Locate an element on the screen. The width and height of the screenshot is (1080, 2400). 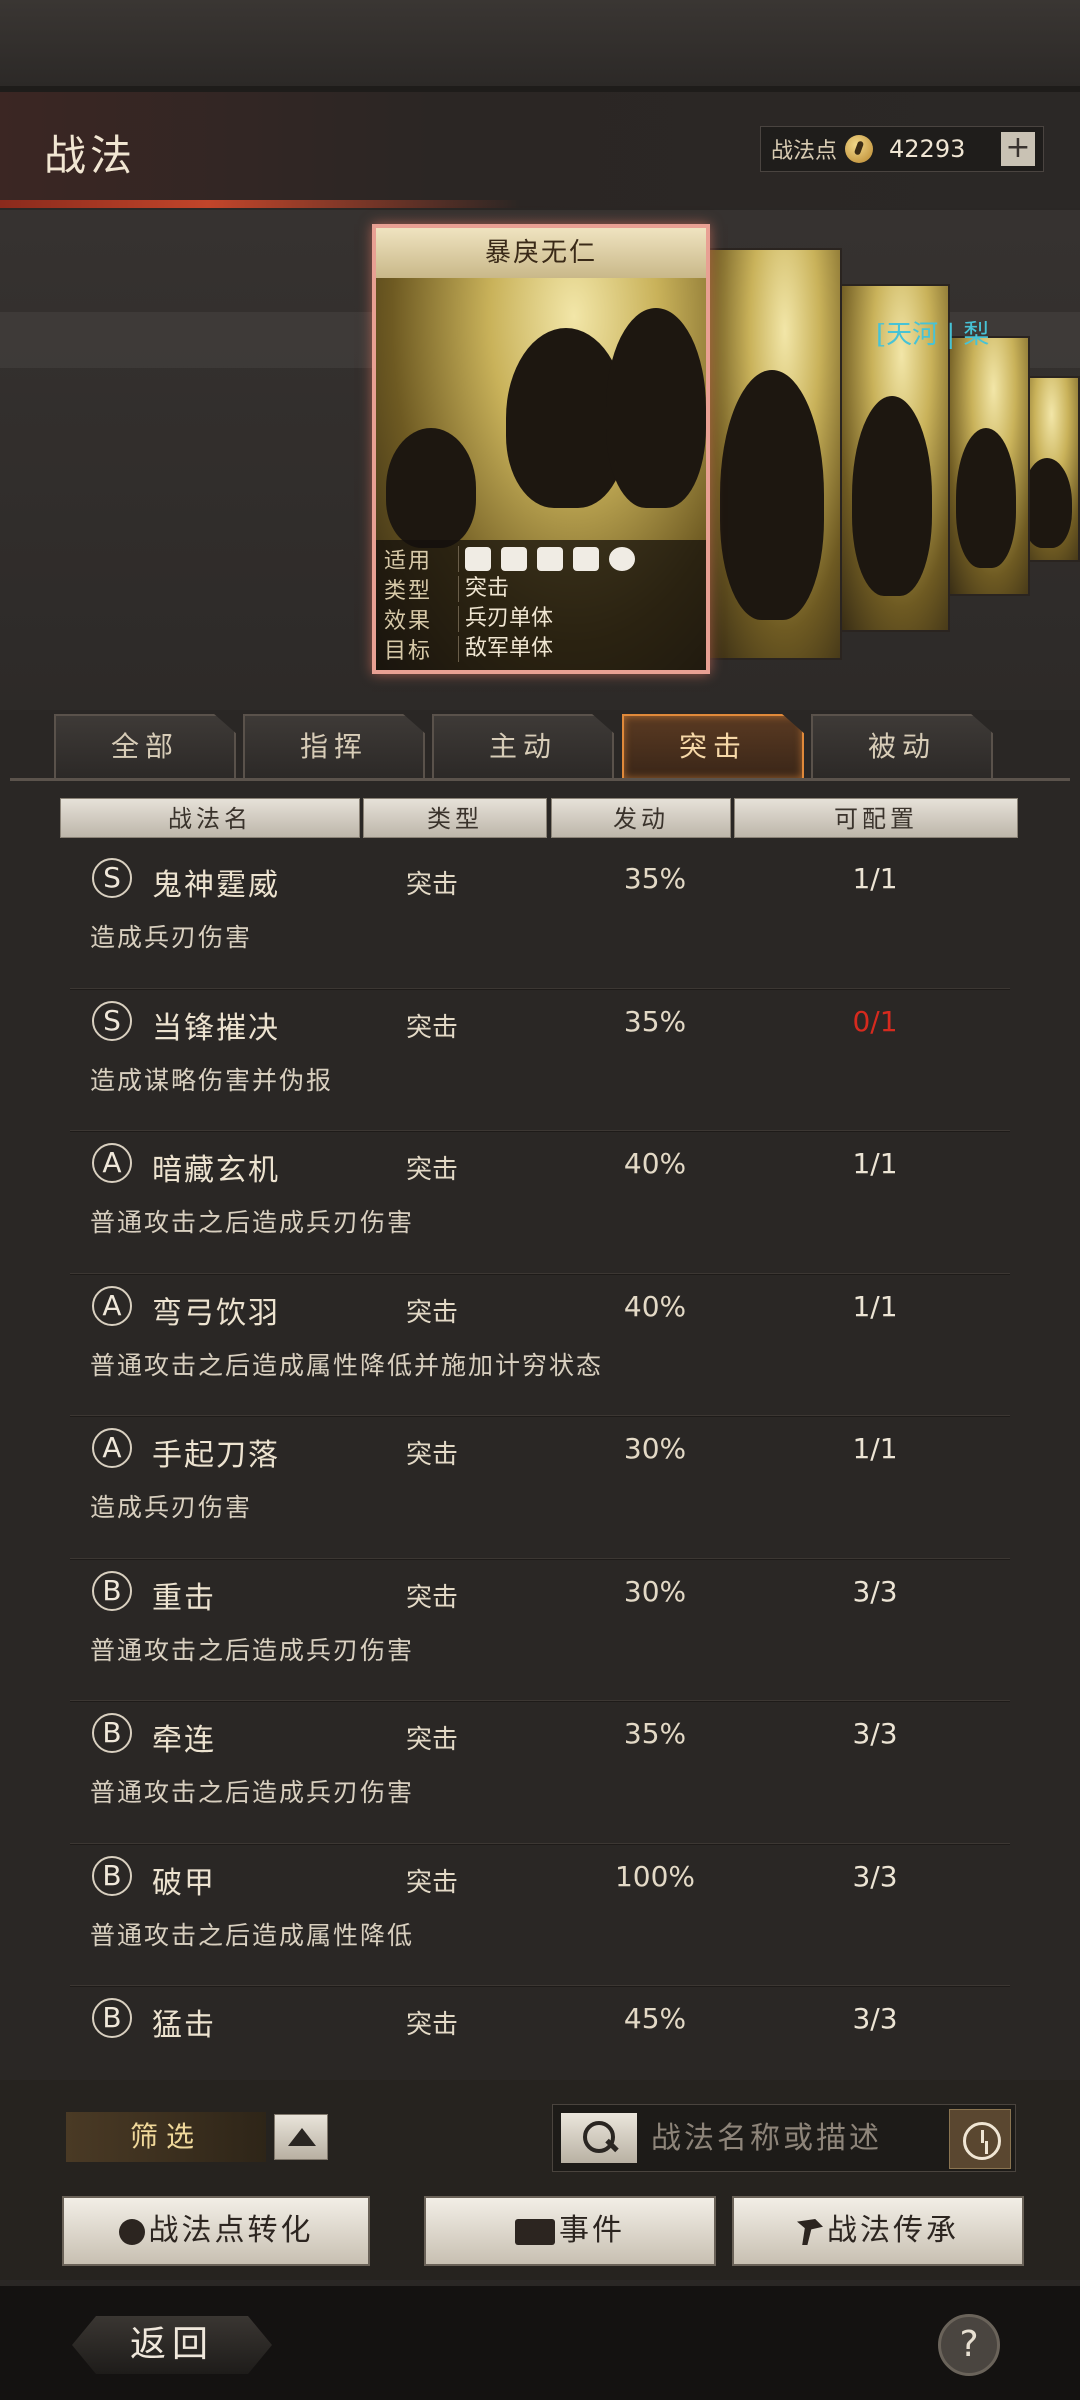
skill-row: B 重击 突击 30% 3/3 普通攻击之后造成兵刃伤害 is located at coordinates (540, 1630).